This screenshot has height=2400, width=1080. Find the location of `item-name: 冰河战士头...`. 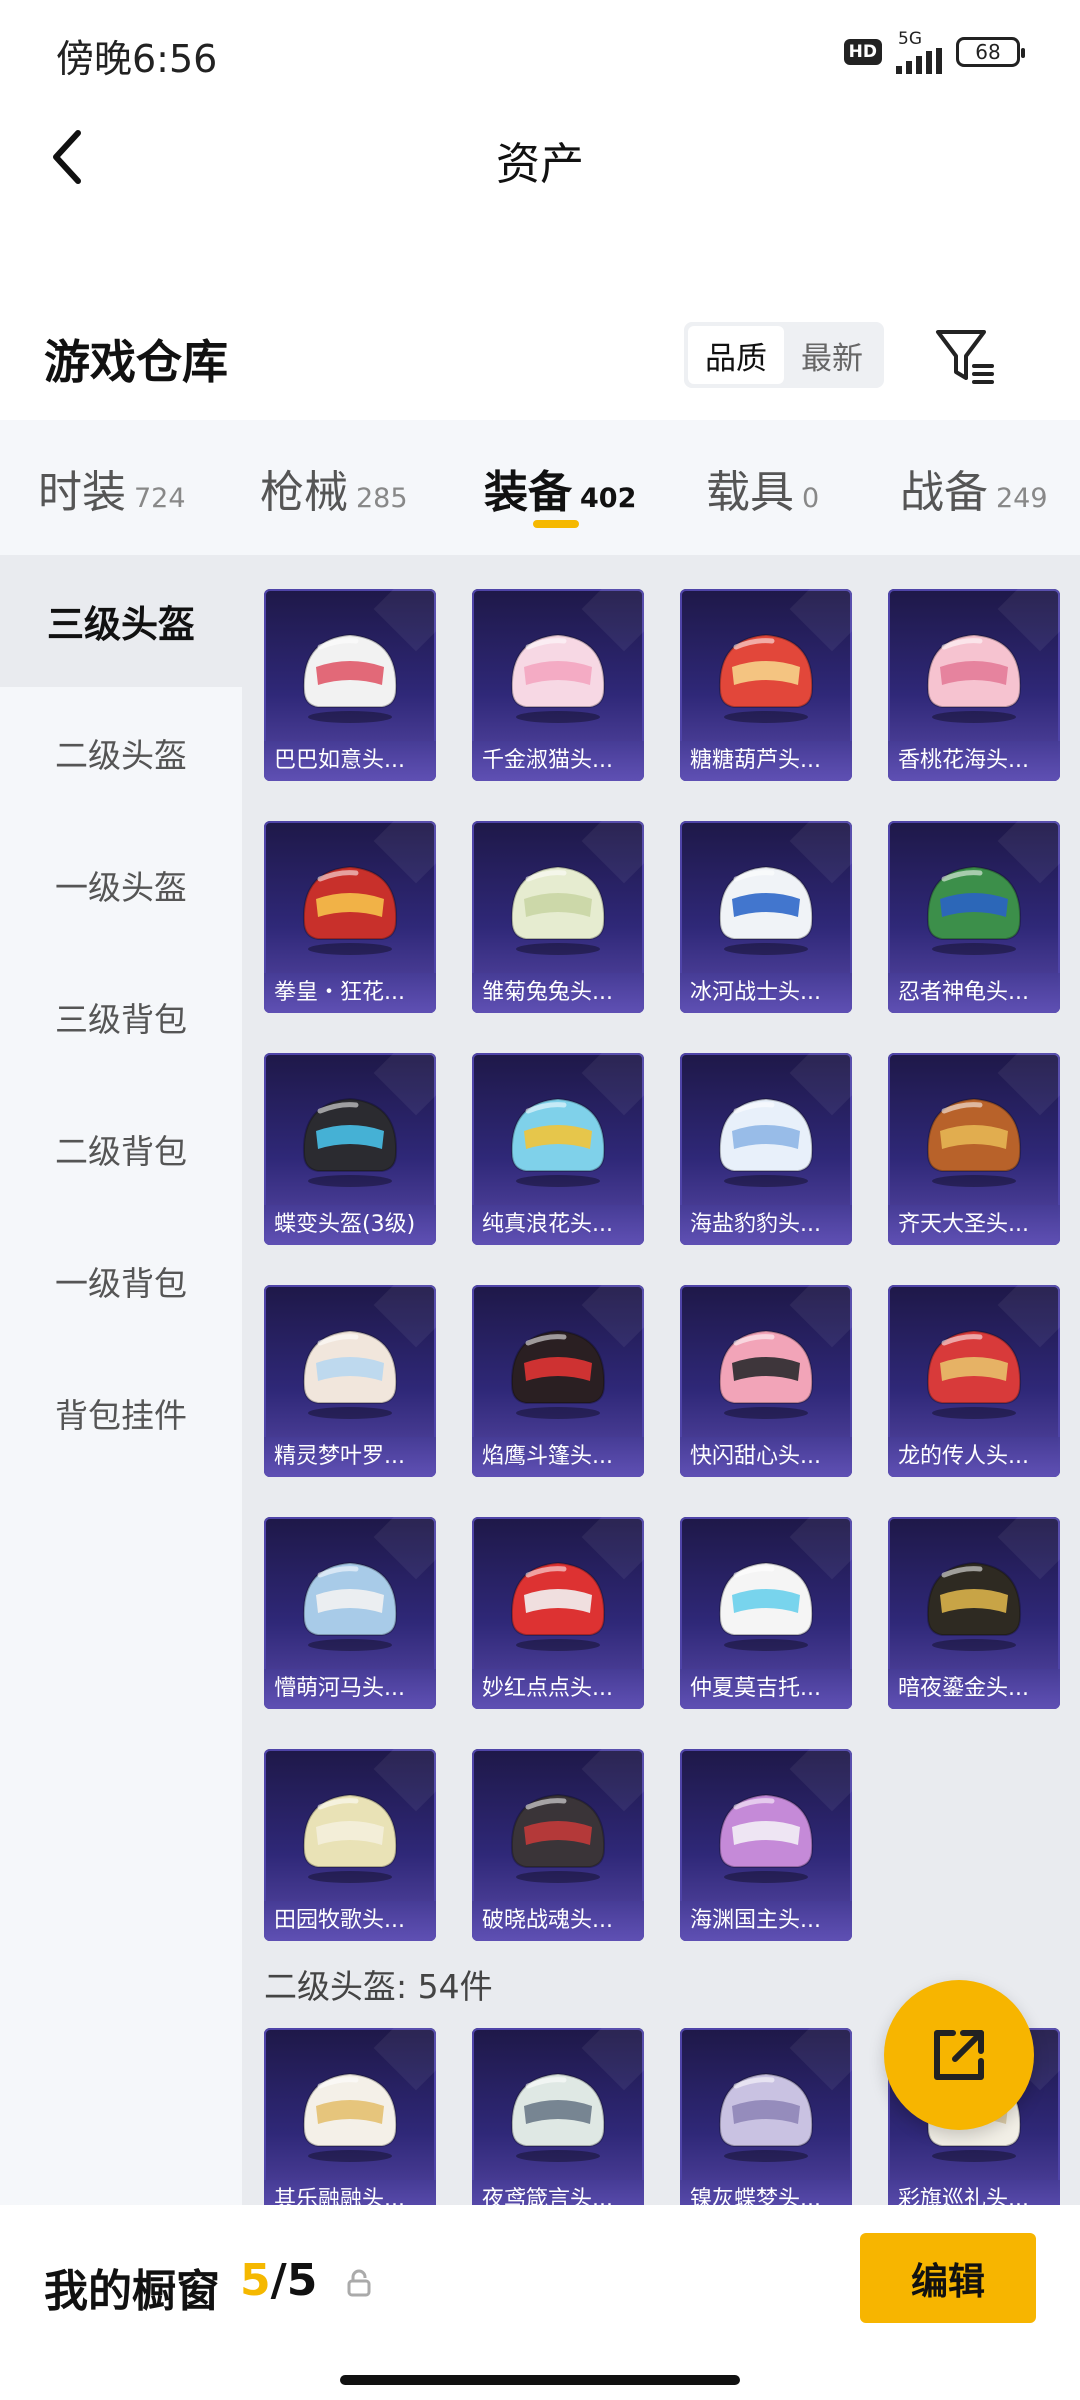

item-name: 冰河战士头... is located at coordinates (766, 993).